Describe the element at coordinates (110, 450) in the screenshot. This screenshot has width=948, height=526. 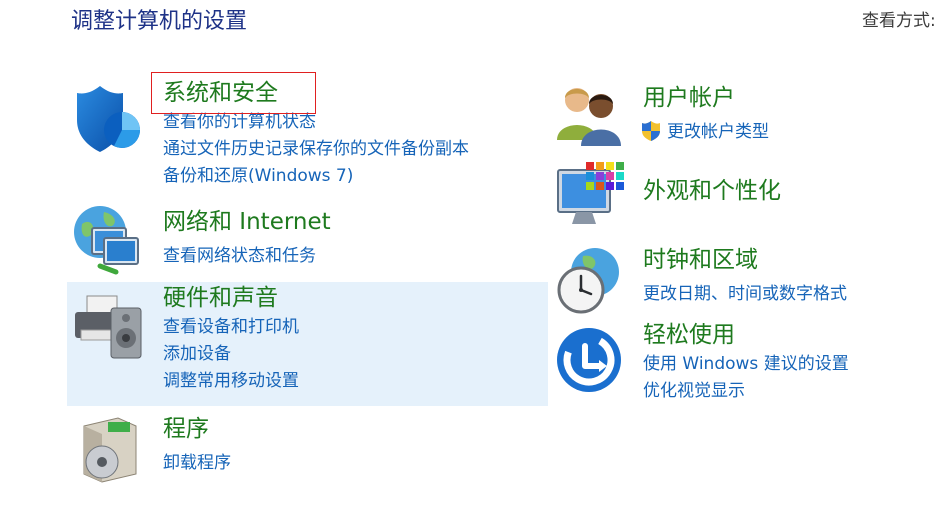
I see `program-disc-icon` at that location.